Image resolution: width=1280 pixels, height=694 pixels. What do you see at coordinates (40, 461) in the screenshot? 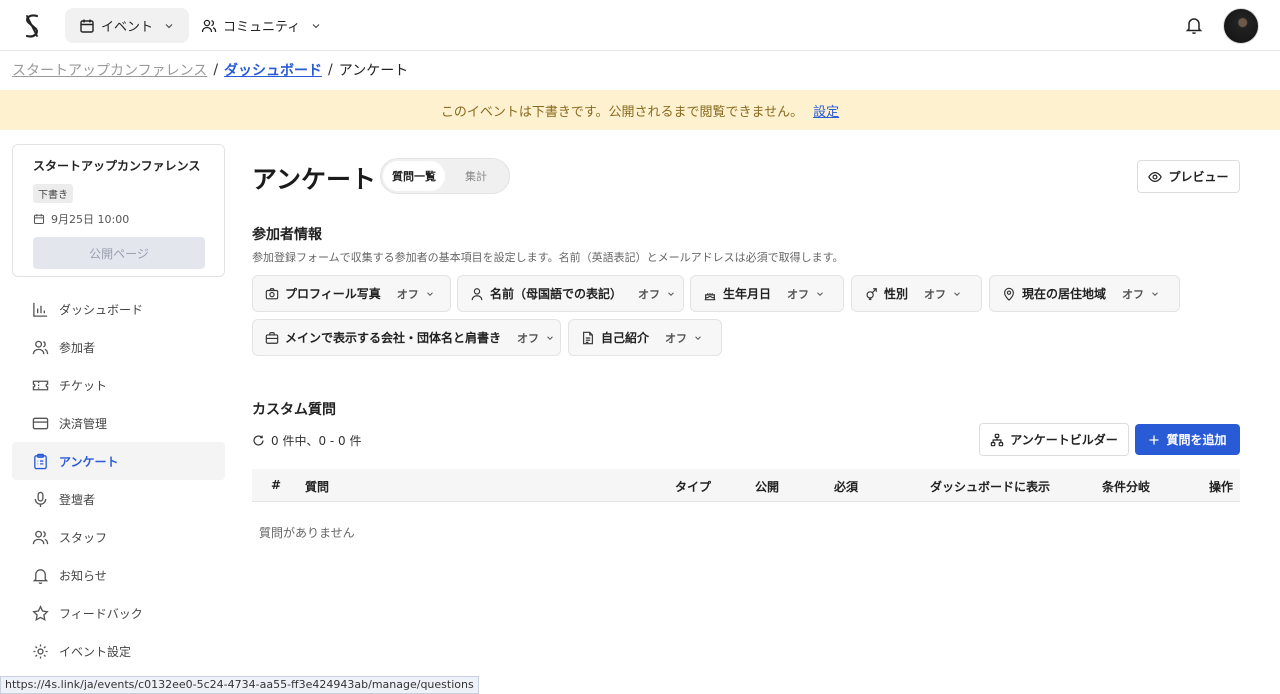
I see `clipboard-icon` at bounding box center [40, 461].